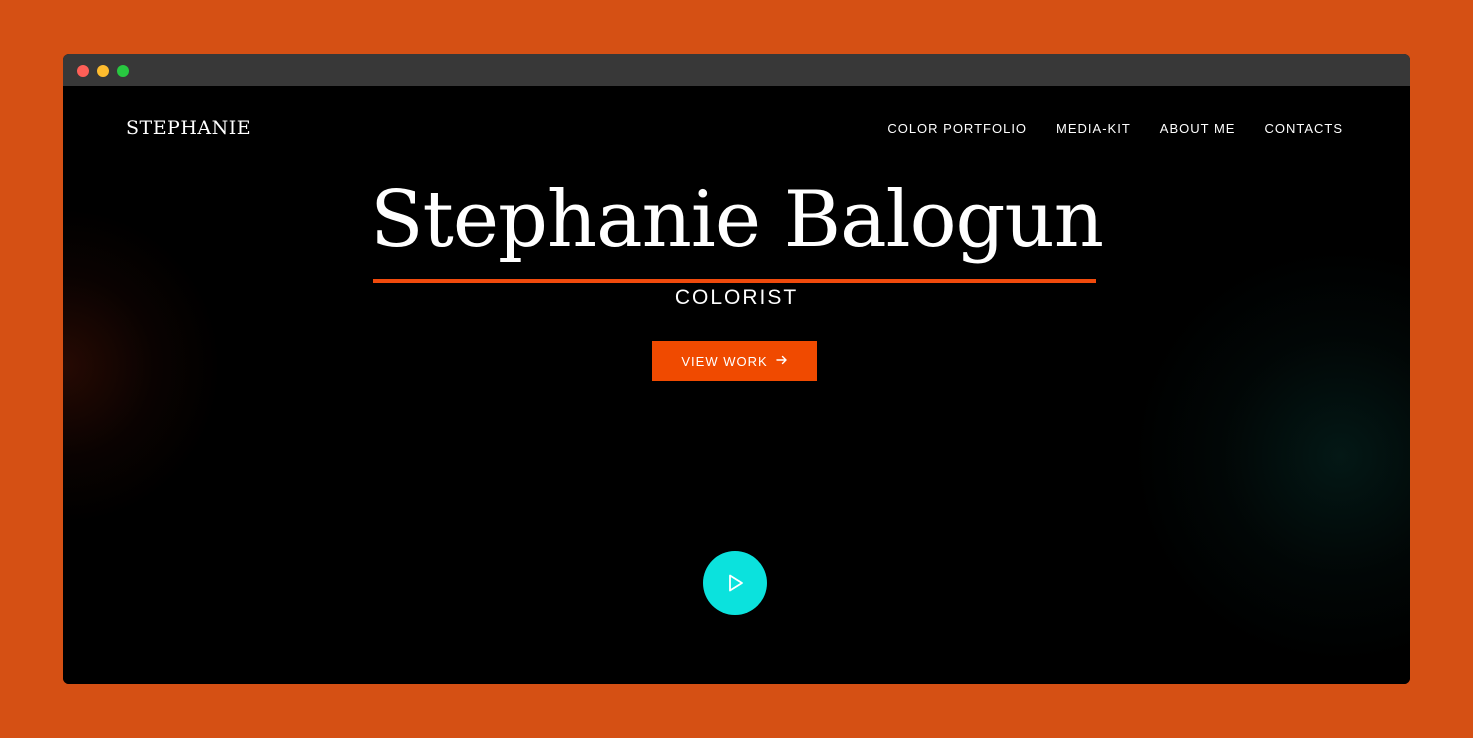  What do you see at coordinates (103, 71) in the screenshot?
I see `minimize-window-icon` at bounding box center [103, 71].